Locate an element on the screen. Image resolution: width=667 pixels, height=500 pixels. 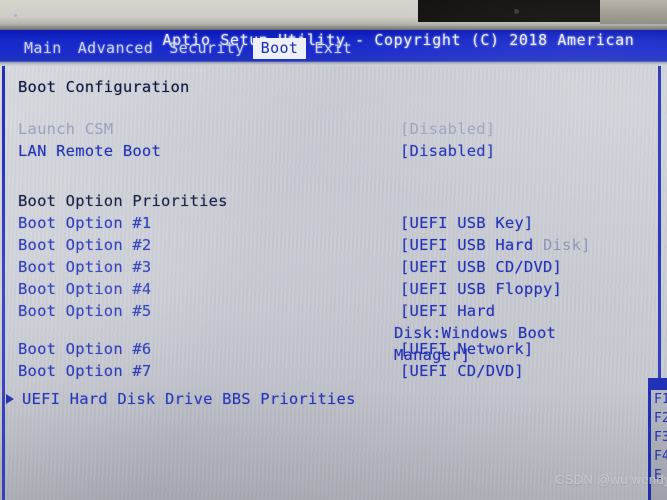
menu-bar: Main Advanced Security Boot Exit is located at coordinates (333, 48).